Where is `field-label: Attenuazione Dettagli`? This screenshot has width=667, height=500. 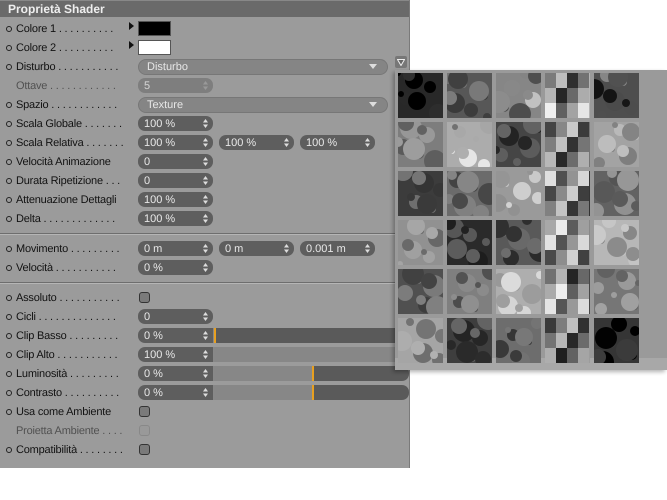
field-label: Attenuazione Dettagli is located at coordinates (66, 200).